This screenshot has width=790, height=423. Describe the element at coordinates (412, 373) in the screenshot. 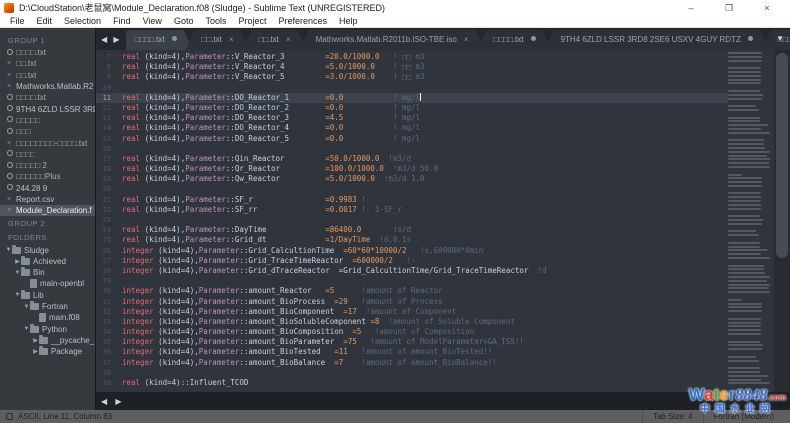

I see `code-line: 38` at that location.